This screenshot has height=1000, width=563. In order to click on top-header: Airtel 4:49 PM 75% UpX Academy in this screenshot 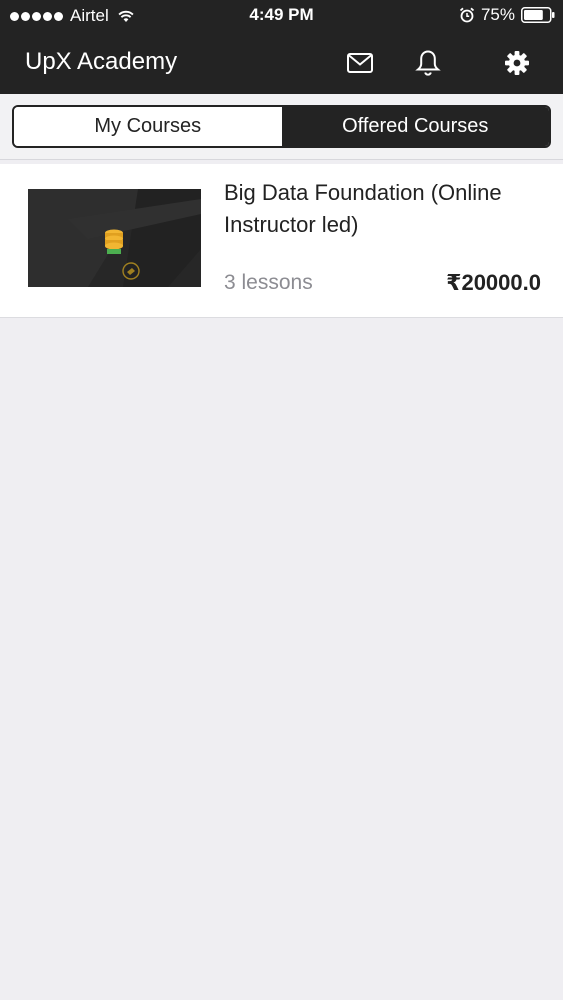, I will do `click(281, 47)`.